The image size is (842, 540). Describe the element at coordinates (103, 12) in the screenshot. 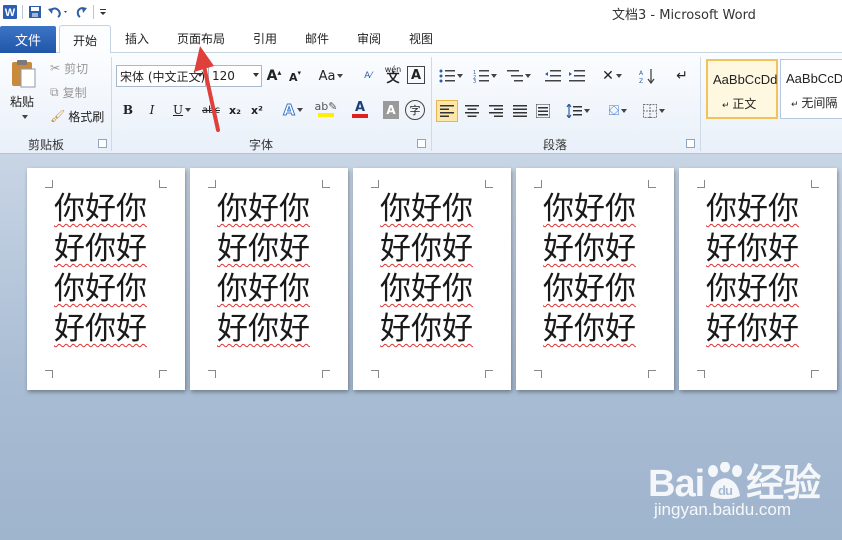

I see `customize-qat-icon` at that location.